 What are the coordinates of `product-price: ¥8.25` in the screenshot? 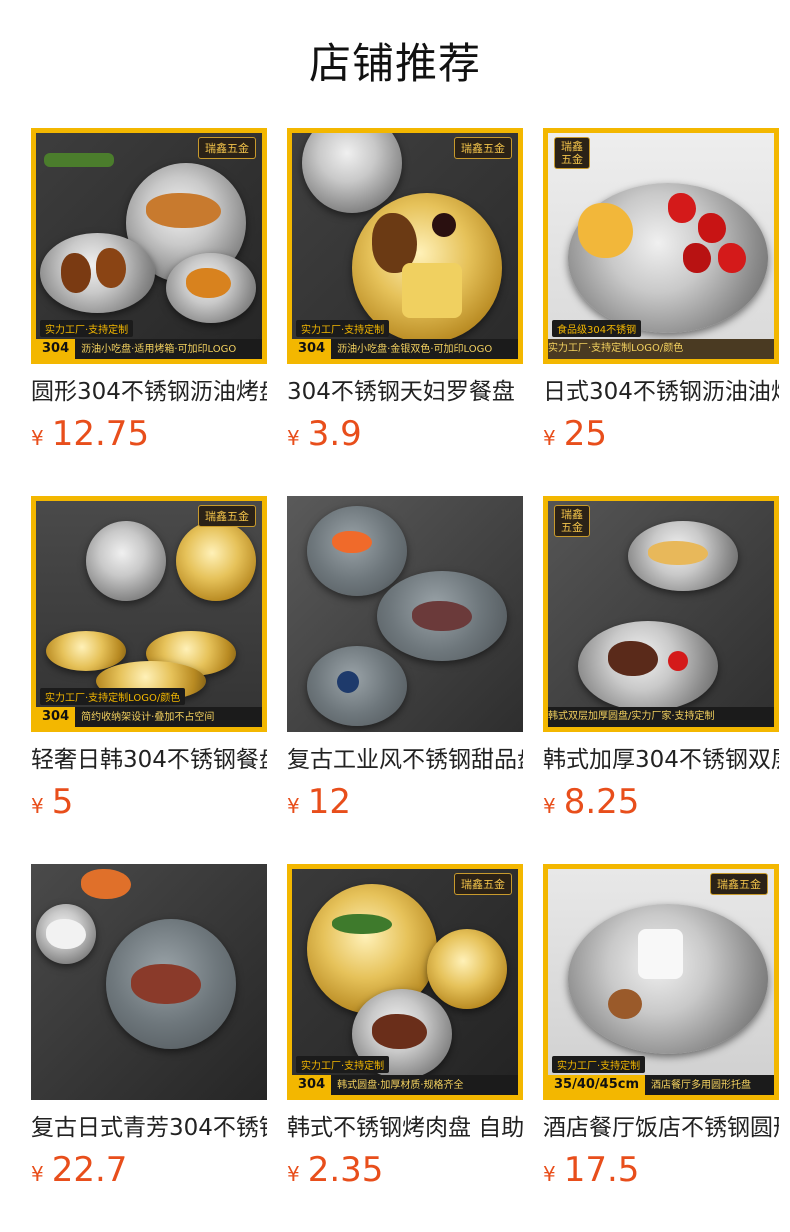 It's located at (591, 802).